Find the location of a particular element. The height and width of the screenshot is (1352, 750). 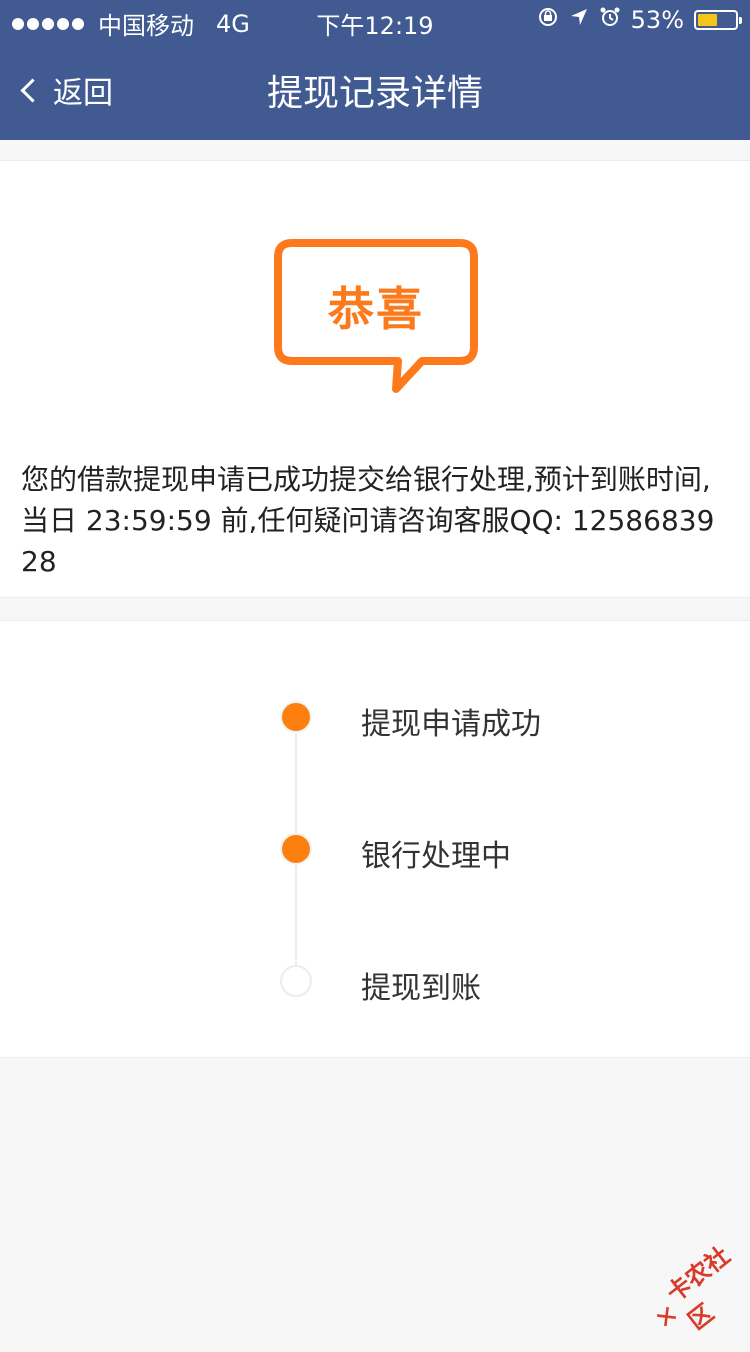

timeline-step: 提现申请成功 is located at coordinates (375, 719).